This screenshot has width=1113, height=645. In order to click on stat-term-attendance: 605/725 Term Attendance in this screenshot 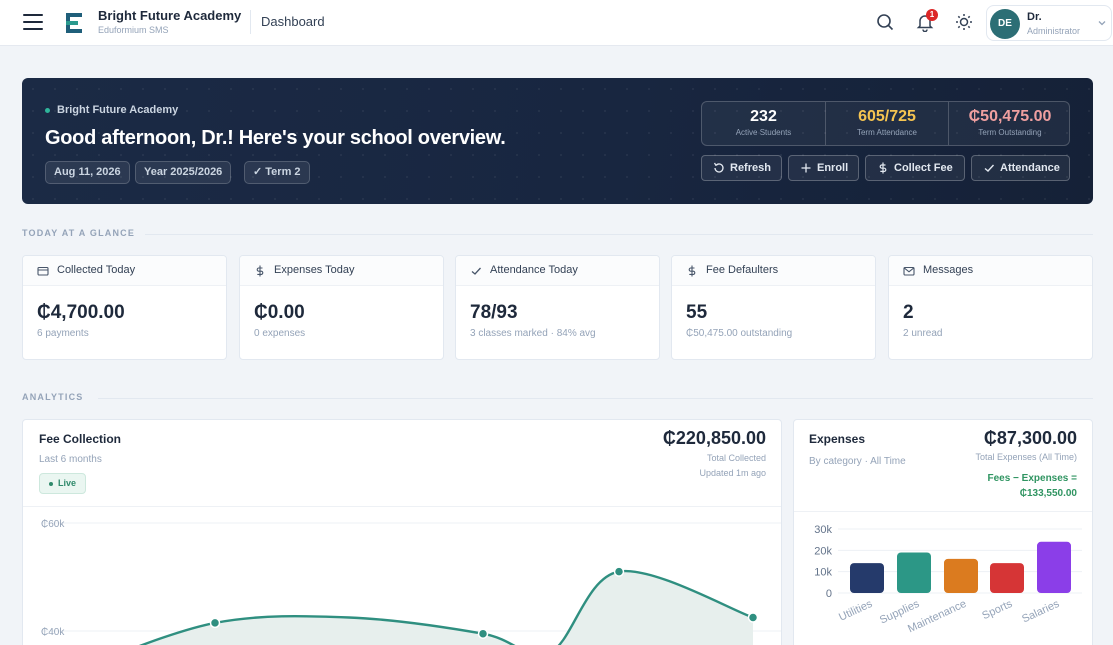, I will do `click(886, 123)`.